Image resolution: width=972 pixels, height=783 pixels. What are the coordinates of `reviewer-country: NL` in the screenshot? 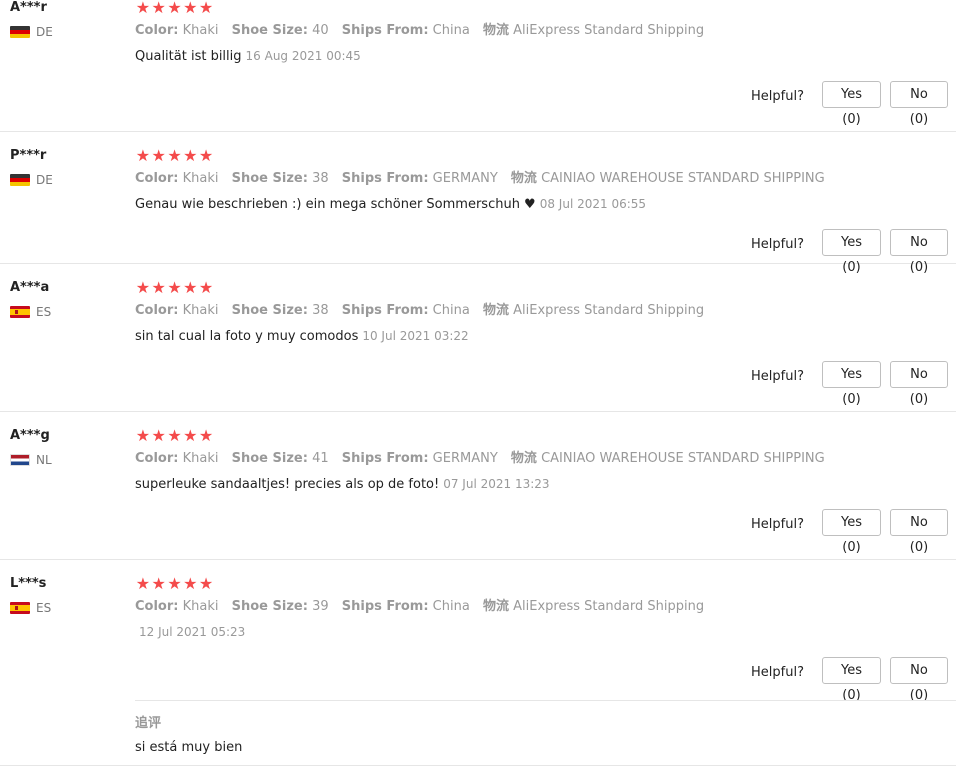 It's located at (65, 460).